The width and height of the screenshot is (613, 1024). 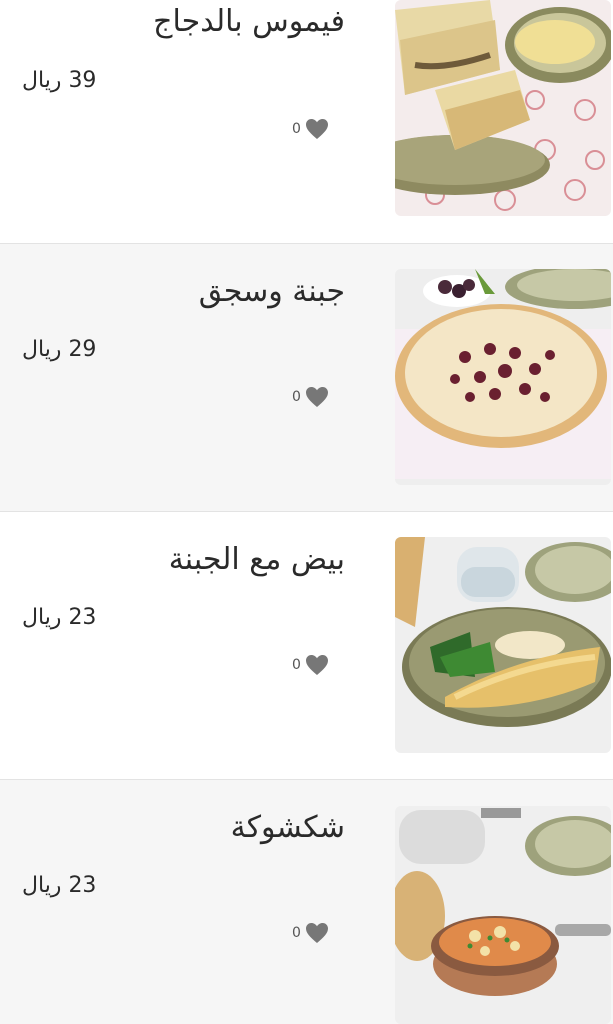 I want to click on eggs-with-cheese-photo, so click(x=503, y=645).